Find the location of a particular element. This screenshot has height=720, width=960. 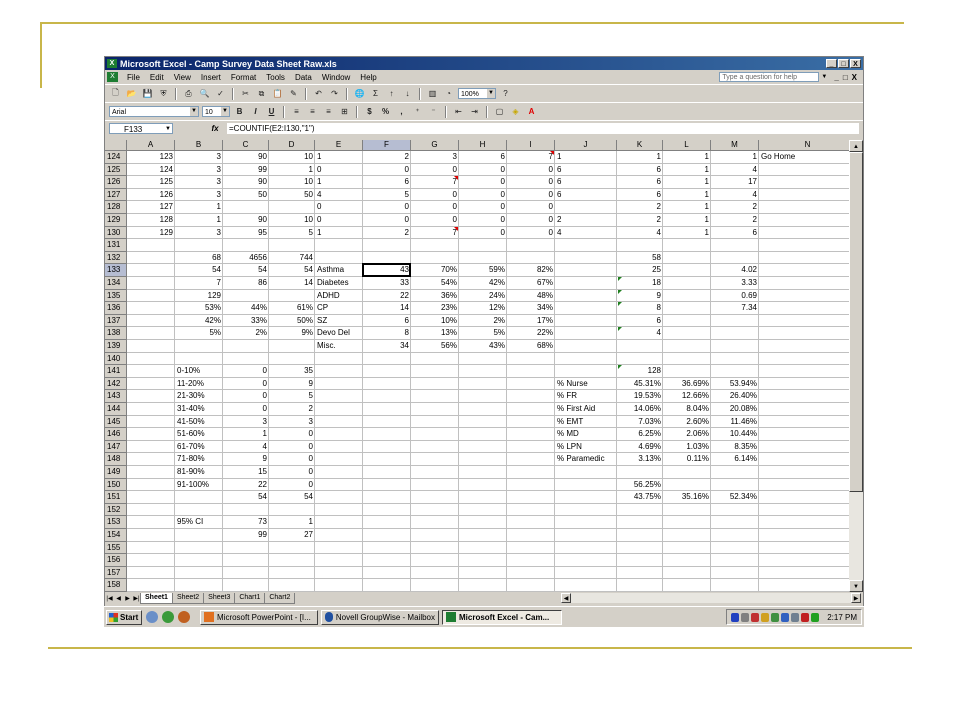

cell-k129: 2 is located at coordinates (640, 220).